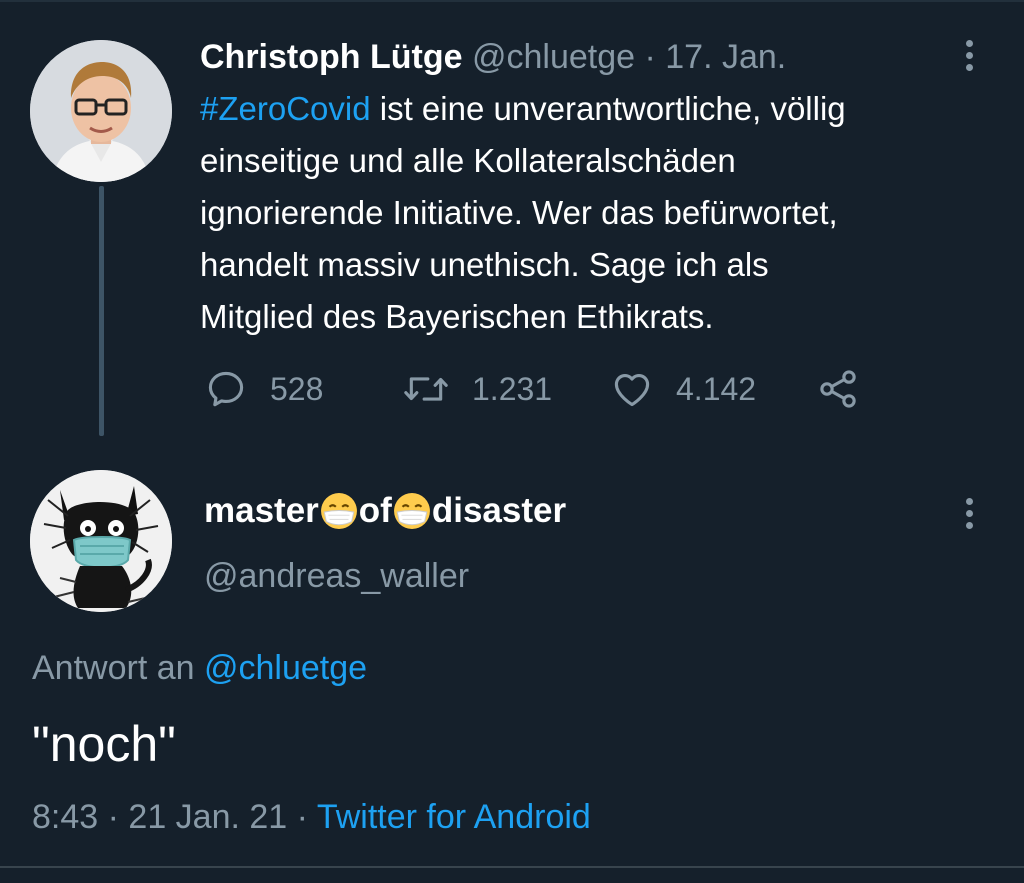  I want to click on retweet-button: 1.231, so click(477, 389).